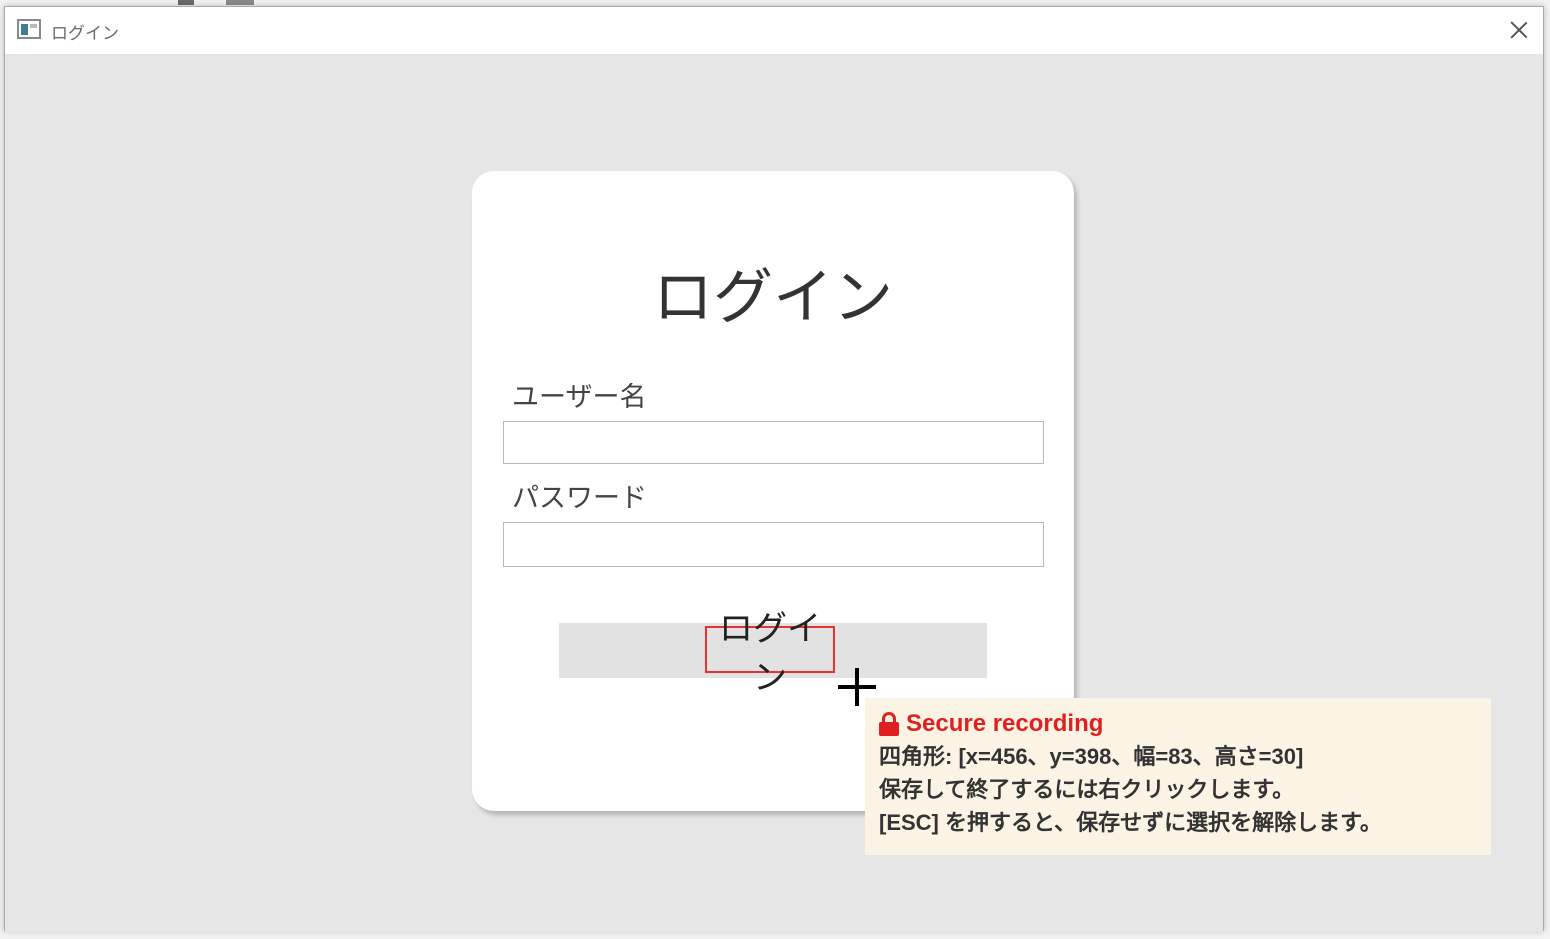 This screenshot has width=1550, height=939. Describe the element at coordinates (889, 724) in the screenshot. I see `lock-icon` at that location.